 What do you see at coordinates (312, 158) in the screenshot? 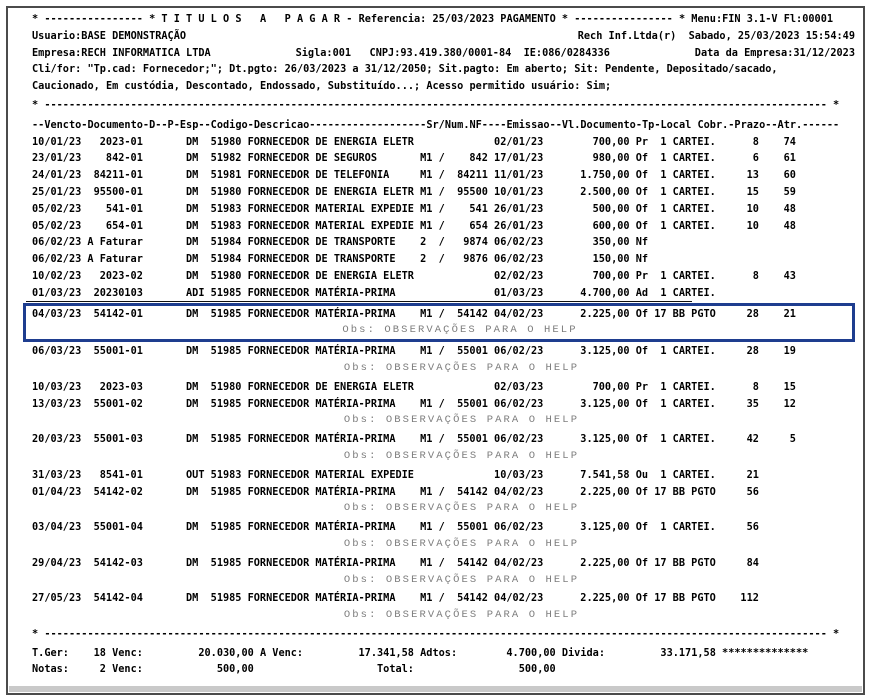
I see `cell-descricao: FORNECEDOR DE SEGUROS` at bounding box center [312, 158].